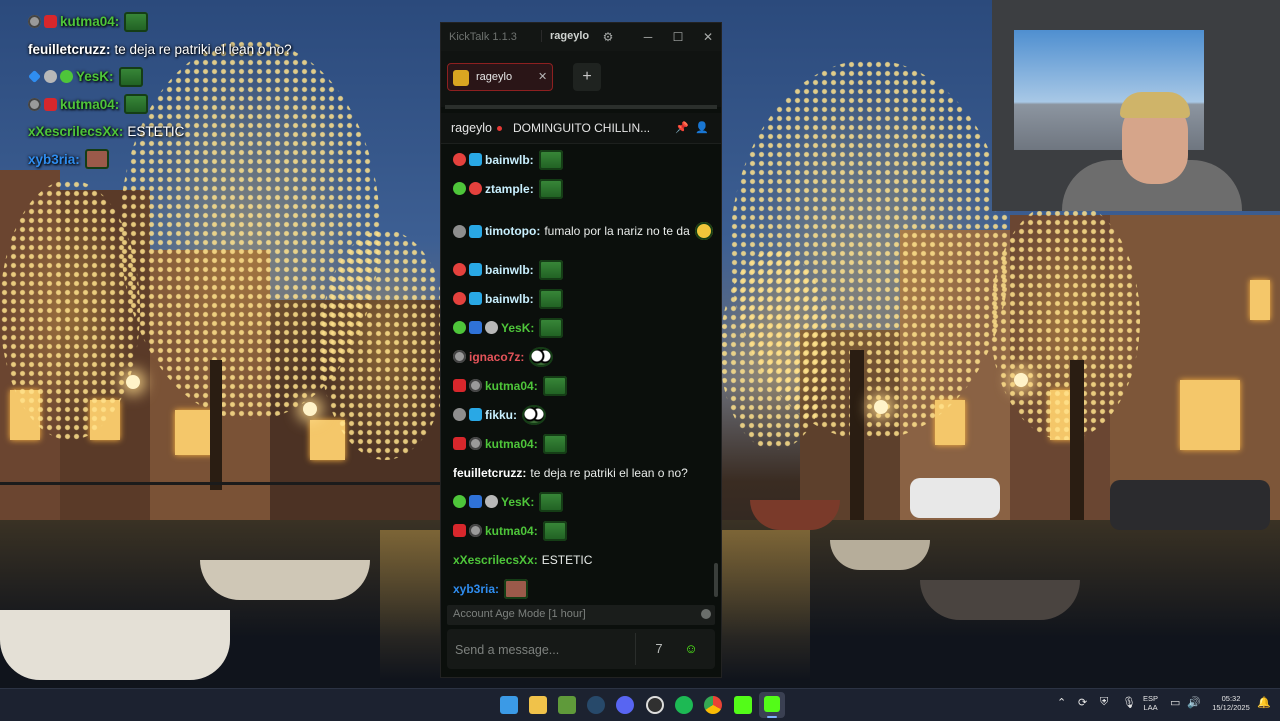  What do you see at coordinates (494, 357) in the screenshot?
I see `chat-username: ignaco7z` at bounding box center [494, 357].